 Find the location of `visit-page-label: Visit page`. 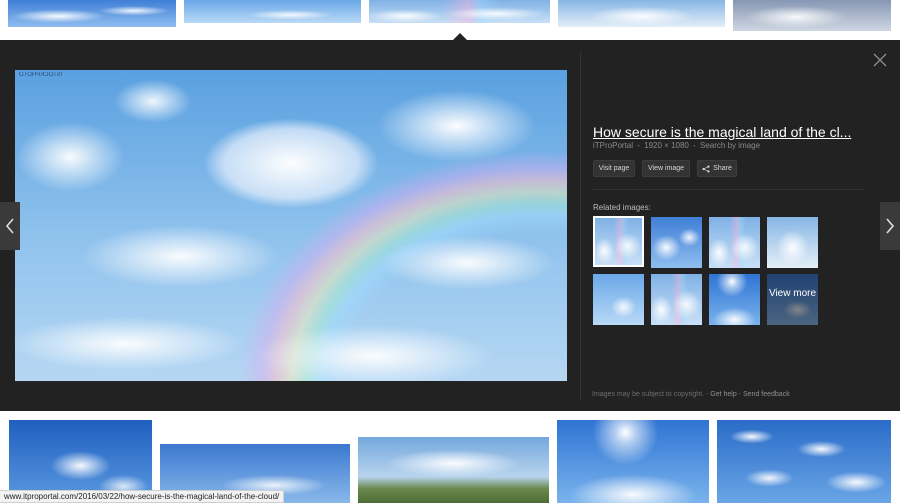

visit-page-label: Visit page is located at coordinates (614, 168).